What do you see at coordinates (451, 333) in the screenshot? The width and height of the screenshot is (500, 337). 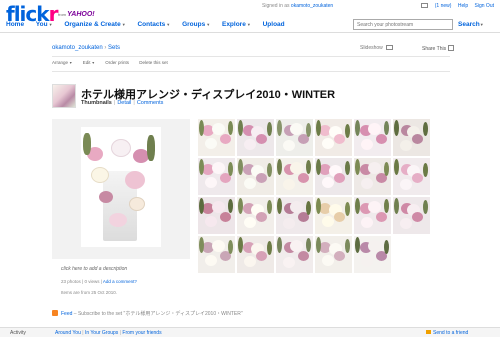 I see `send-to-friend-label: Send to a friend` at bounding box center [451, 333].